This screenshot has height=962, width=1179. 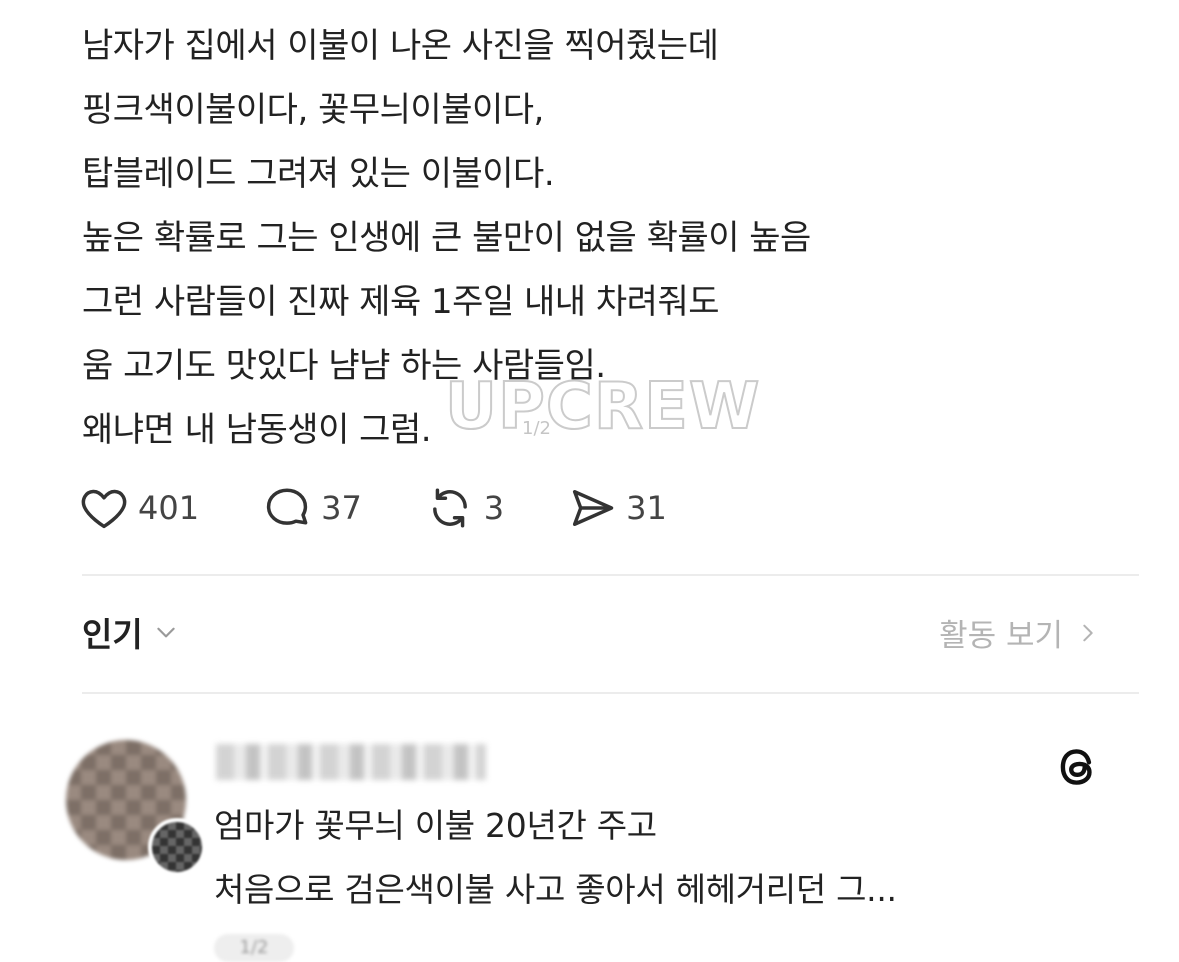 What do you see at coordinates (177, 847) in the screenshot?
I see `avatar-badge` at bounding box center [177, 847].